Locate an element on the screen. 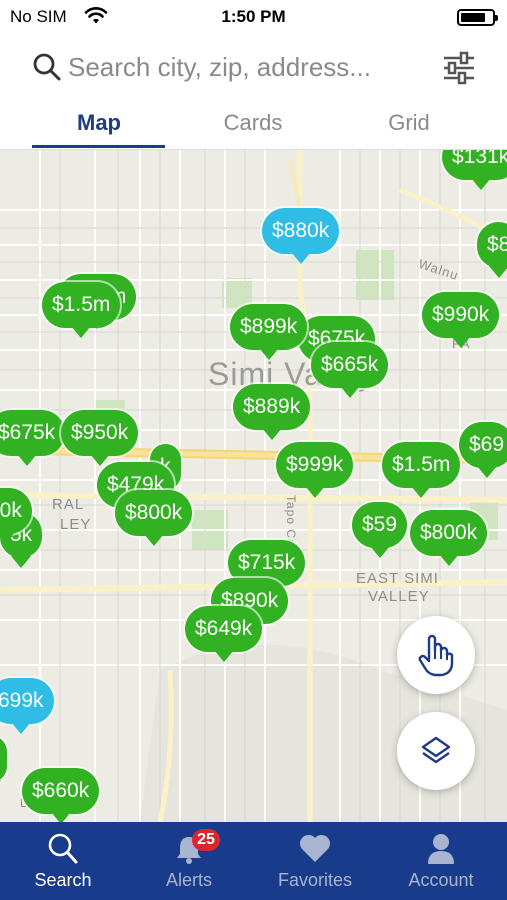 This screenshot has width=507, height=900. map-label-street-tapo: Tapo Ca is located at coordinates (291, 521).